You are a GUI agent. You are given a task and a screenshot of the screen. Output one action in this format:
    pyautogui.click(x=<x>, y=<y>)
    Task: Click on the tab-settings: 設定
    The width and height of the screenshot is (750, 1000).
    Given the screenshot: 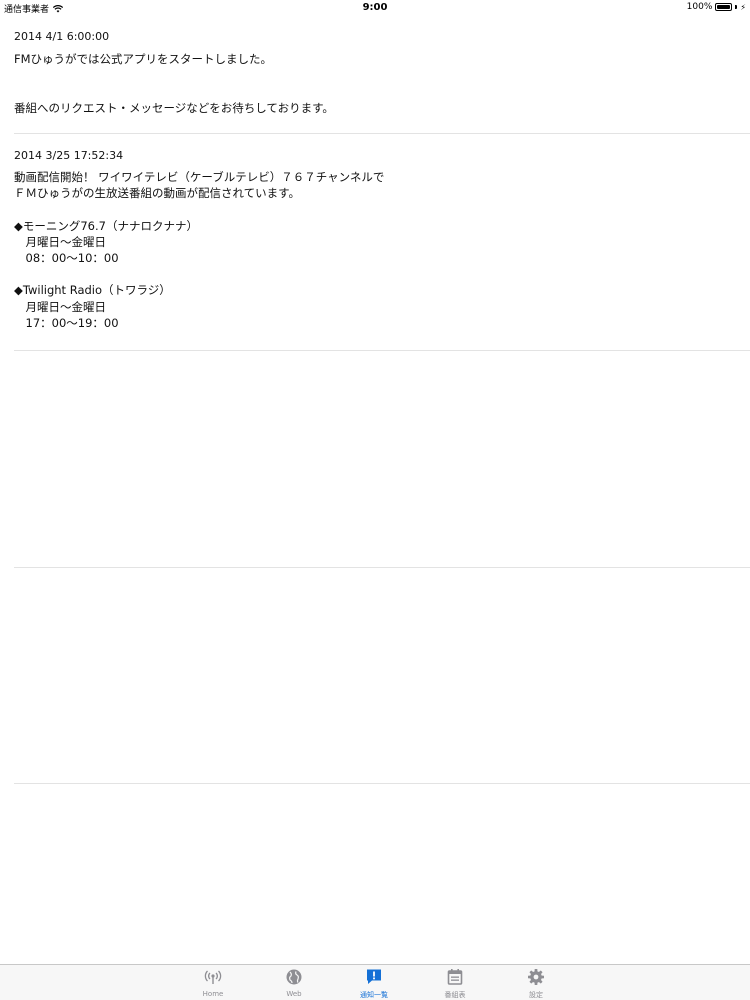 What is the action you would take?
    pyautogui.click(x=536, y=984)
    